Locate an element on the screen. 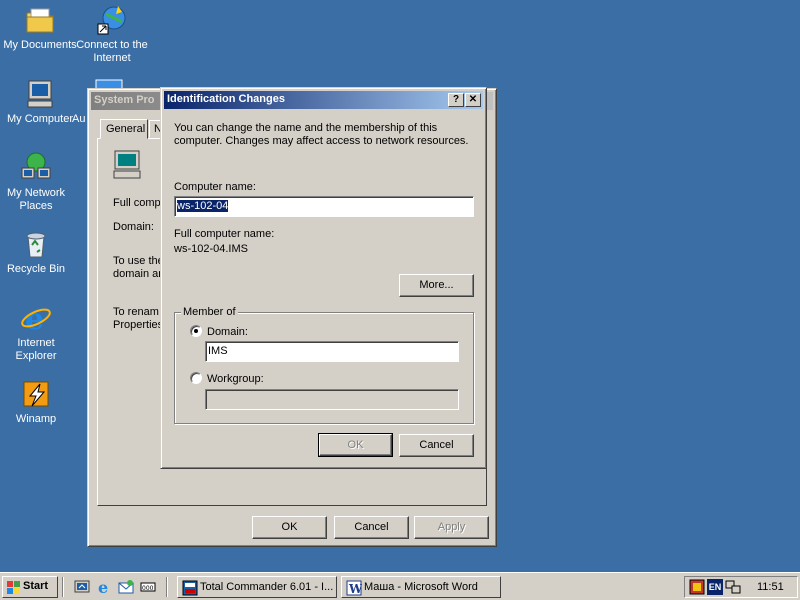 This screenshot has width=800, height=600. start-label: Start is located at coordinates (36, 586).